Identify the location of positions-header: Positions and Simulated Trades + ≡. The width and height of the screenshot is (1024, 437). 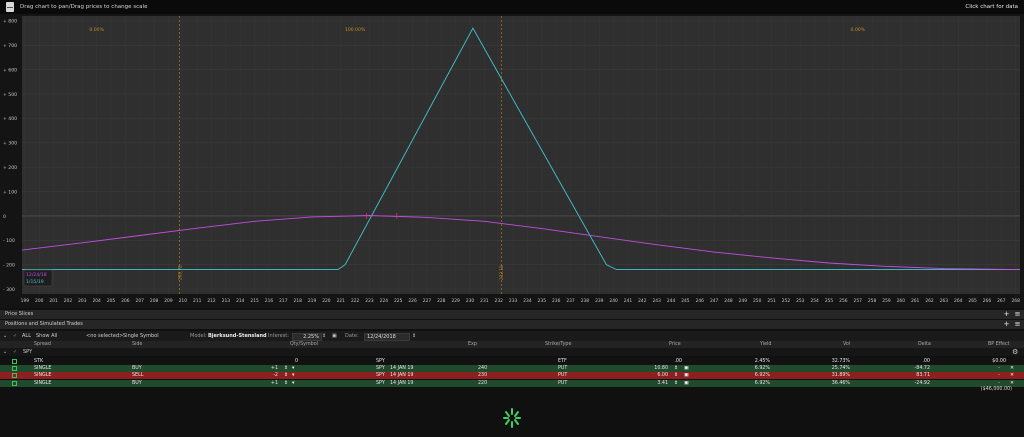
(512, 324).